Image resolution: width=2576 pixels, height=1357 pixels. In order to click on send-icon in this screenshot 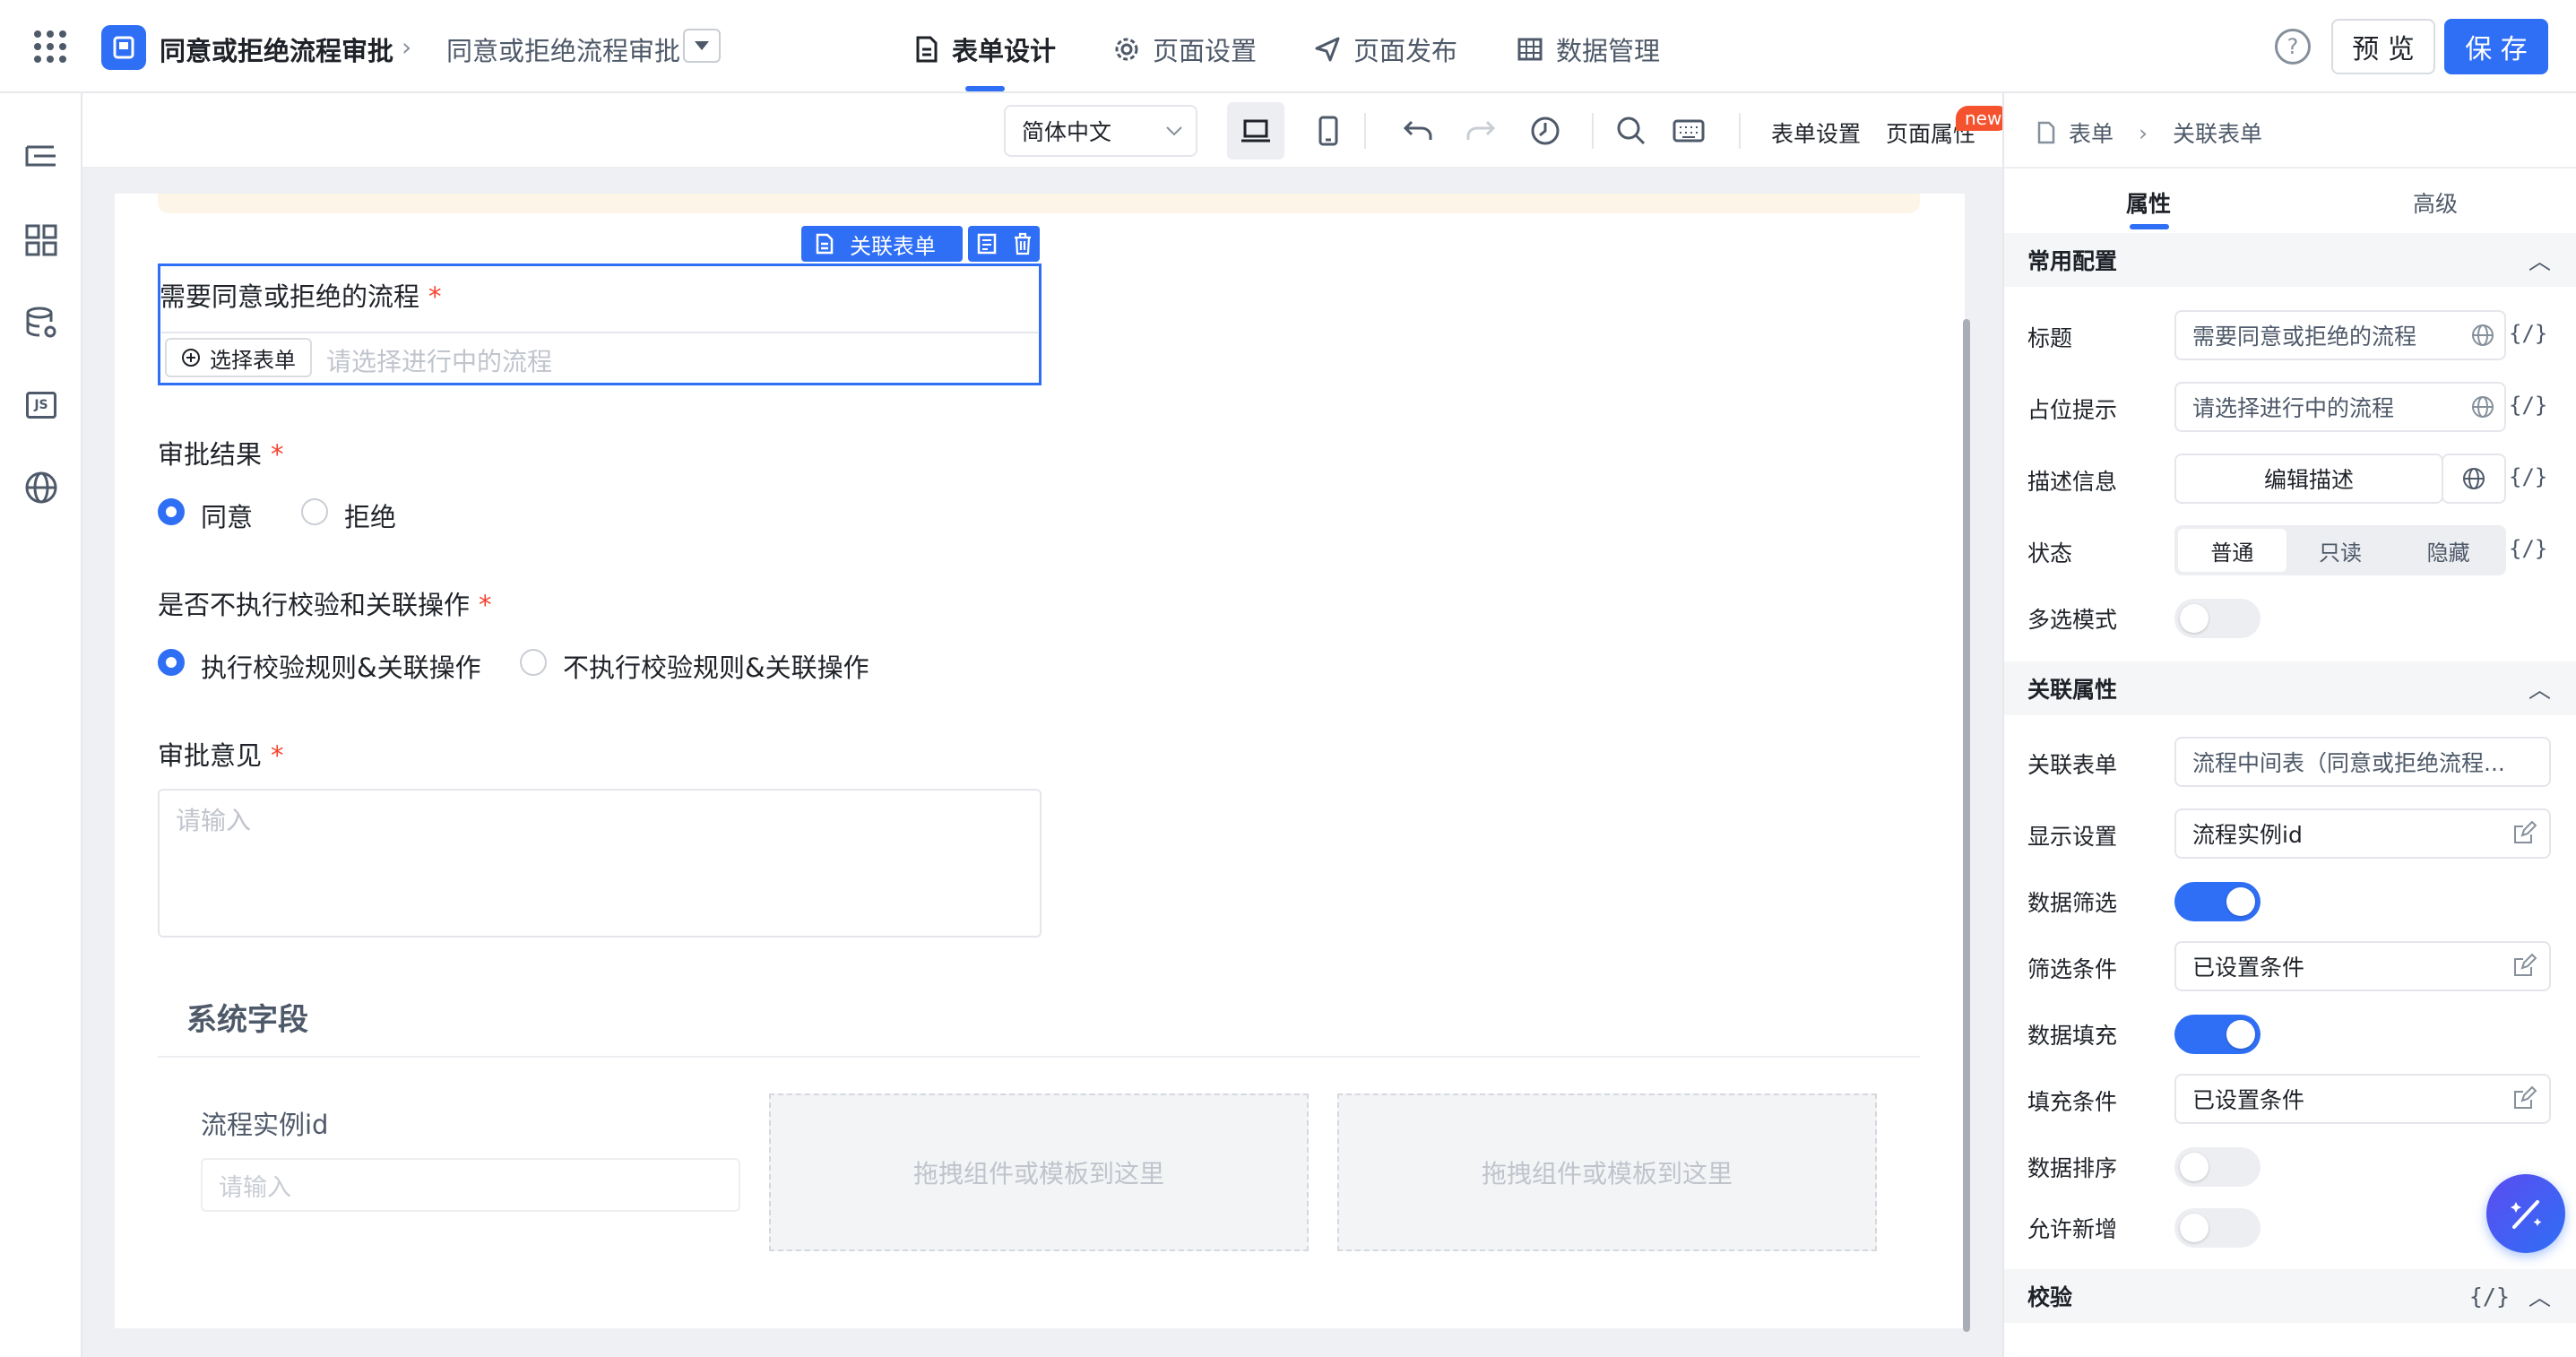, I will do `click(1327, 49)`.